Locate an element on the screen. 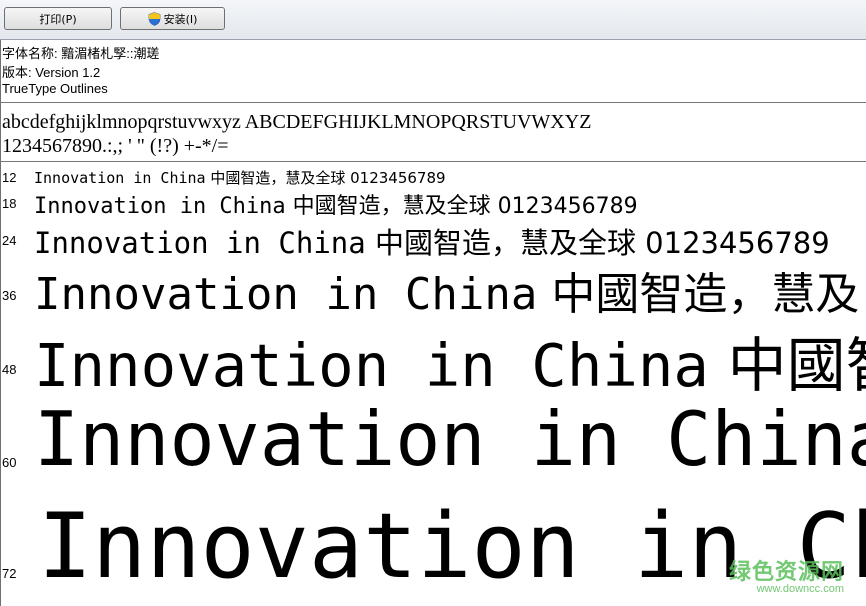 This screenshot has width=866, height=606. sample-line-18: Innovation in China 中國智造，慧及全球 0123456789 is located at coordinates (336, 204).